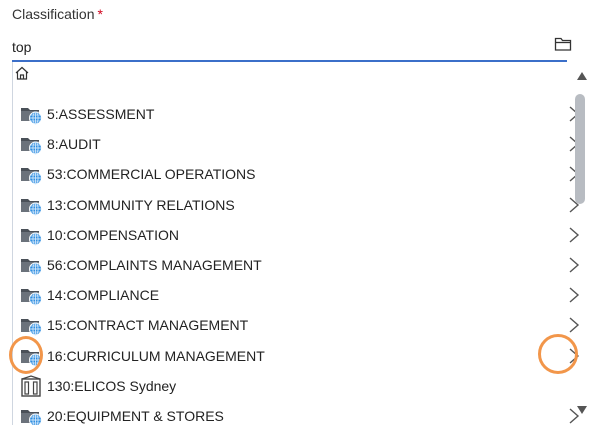 The image size is (595, 425). What do you see at coordinates (22, 73) in the screenshot?
I see `home-icon` at bounding box center [22, 73].